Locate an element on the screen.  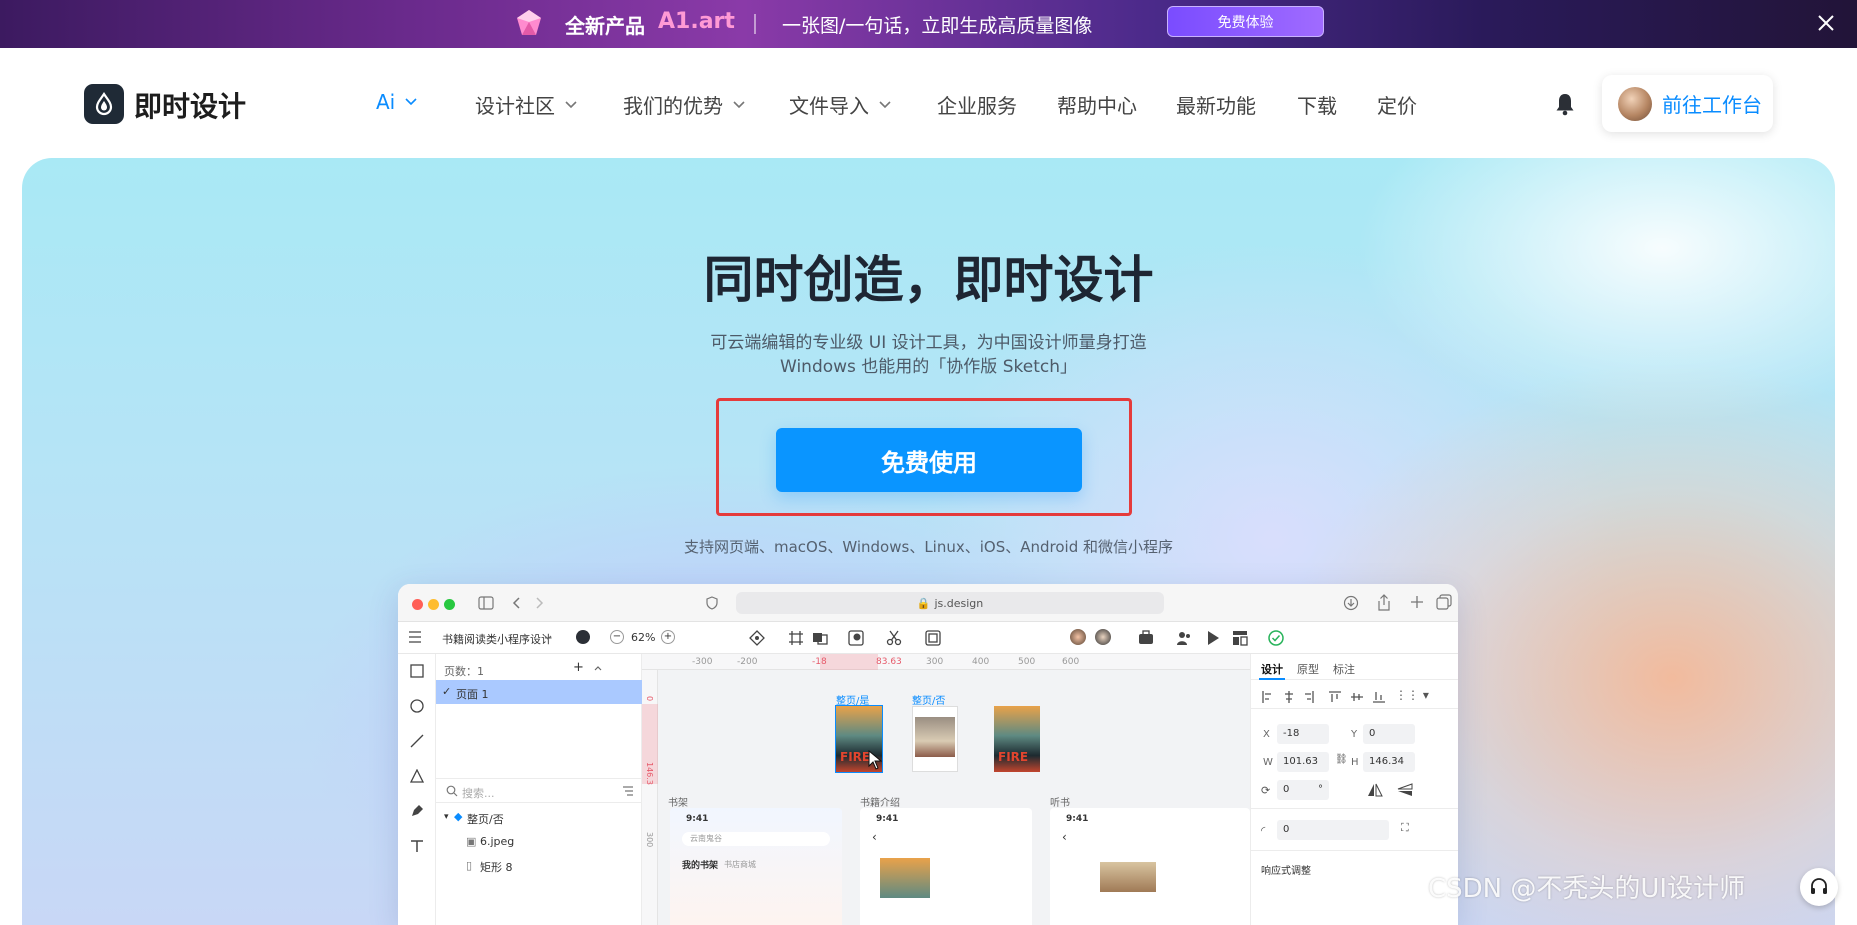
boolean-icon is located at coordinates (820, 638).